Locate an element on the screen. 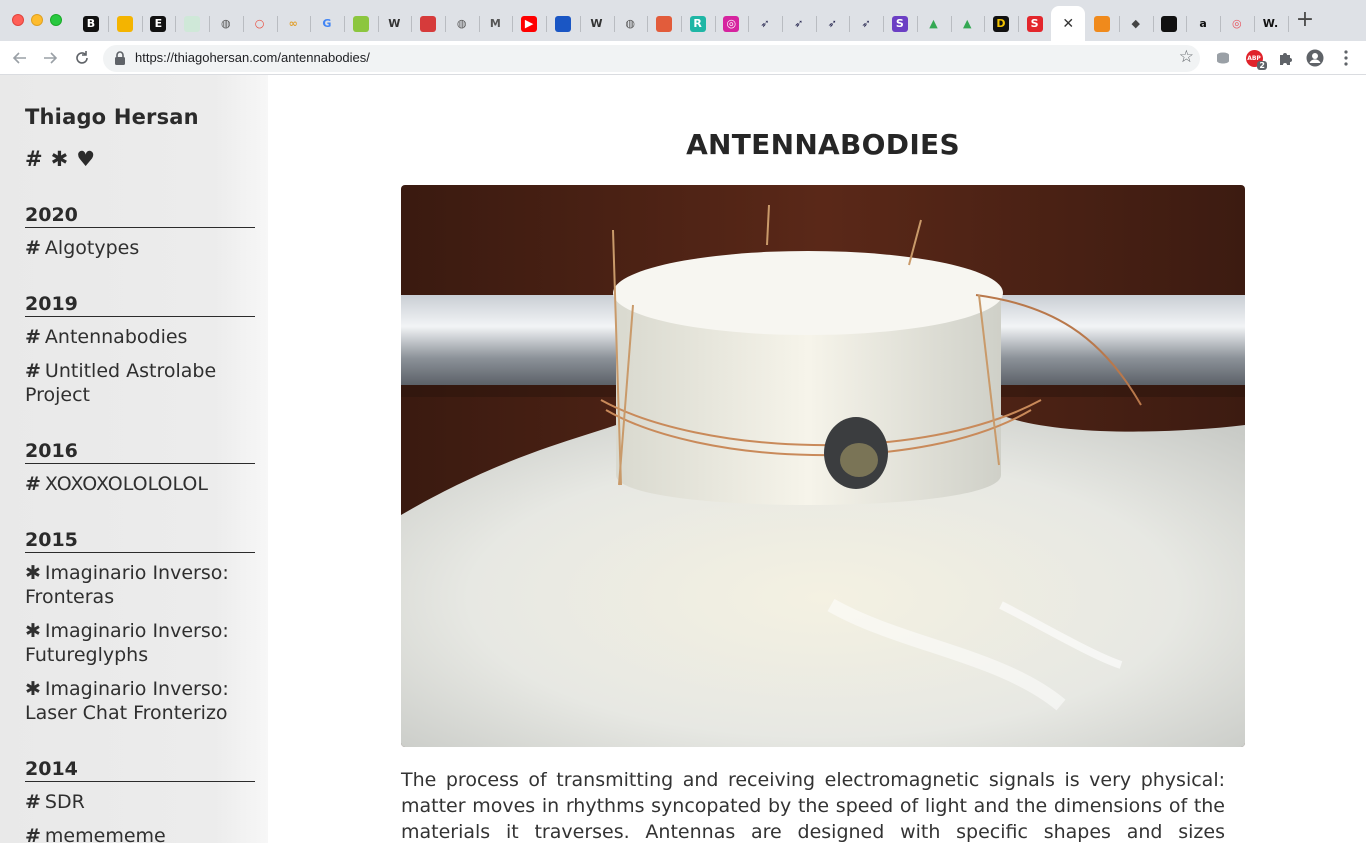 Image resolution: width=1366 pixels, height=843 pixels. tab: ▶ is located at coordinates (530, 23).